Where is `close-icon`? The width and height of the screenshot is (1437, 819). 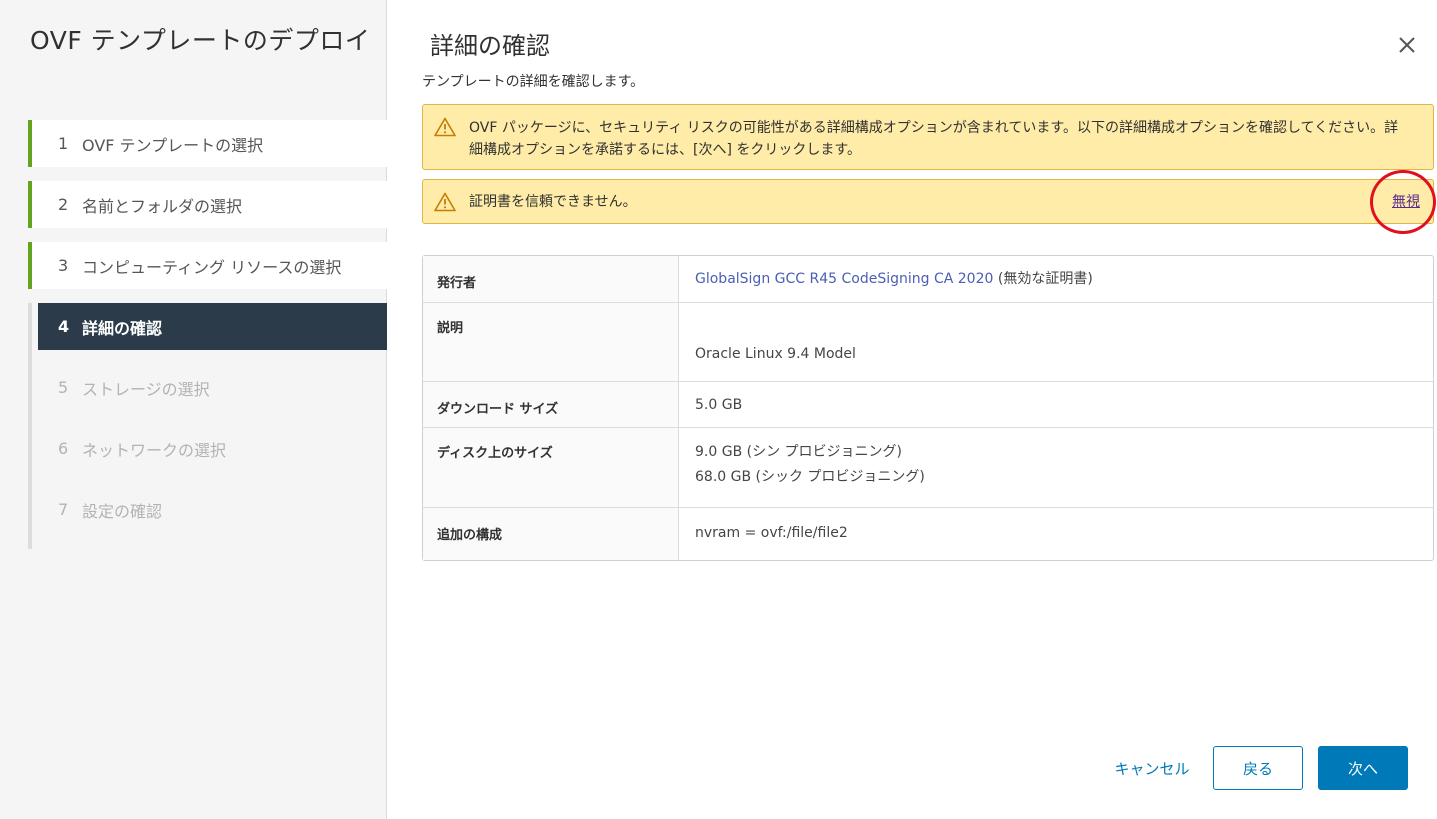 close-icon is located at coordinates (1407, 45).